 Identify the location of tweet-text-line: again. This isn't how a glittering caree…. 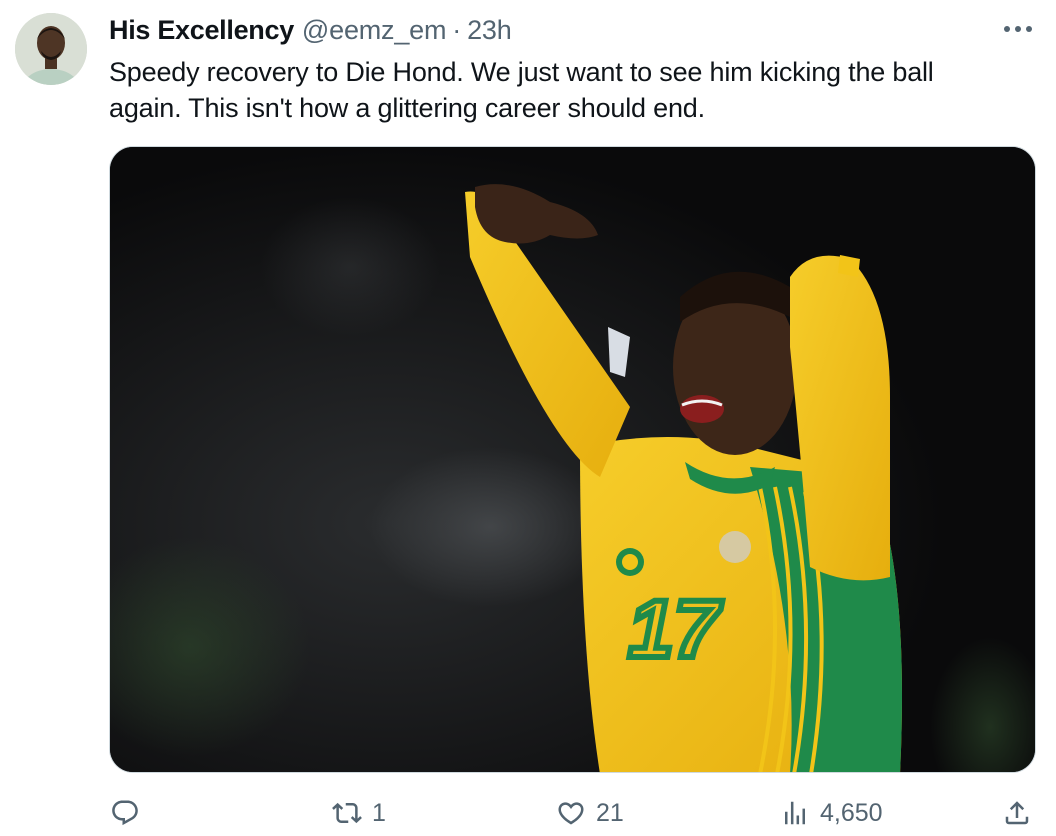
(407, 108).